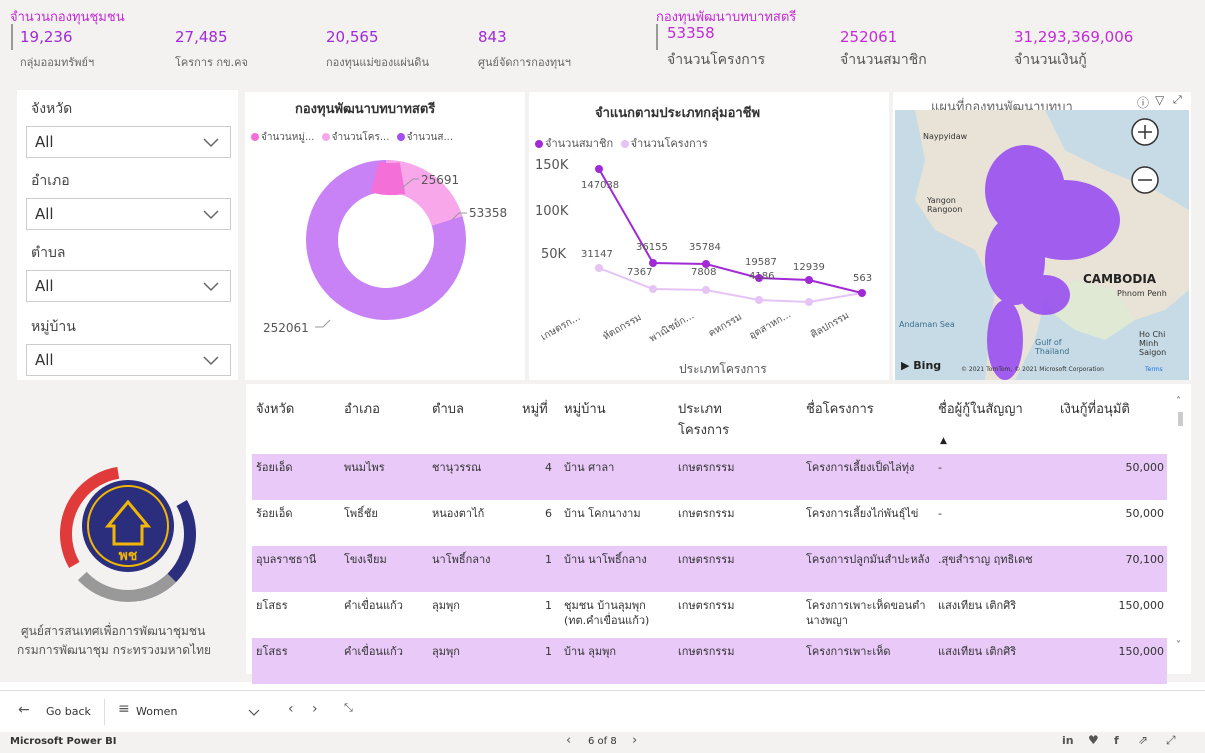 The image size is (1205, 753). Describe the element at coordinates (128, 142) in the screenshot. I see `province-dropdown: All` at that location.